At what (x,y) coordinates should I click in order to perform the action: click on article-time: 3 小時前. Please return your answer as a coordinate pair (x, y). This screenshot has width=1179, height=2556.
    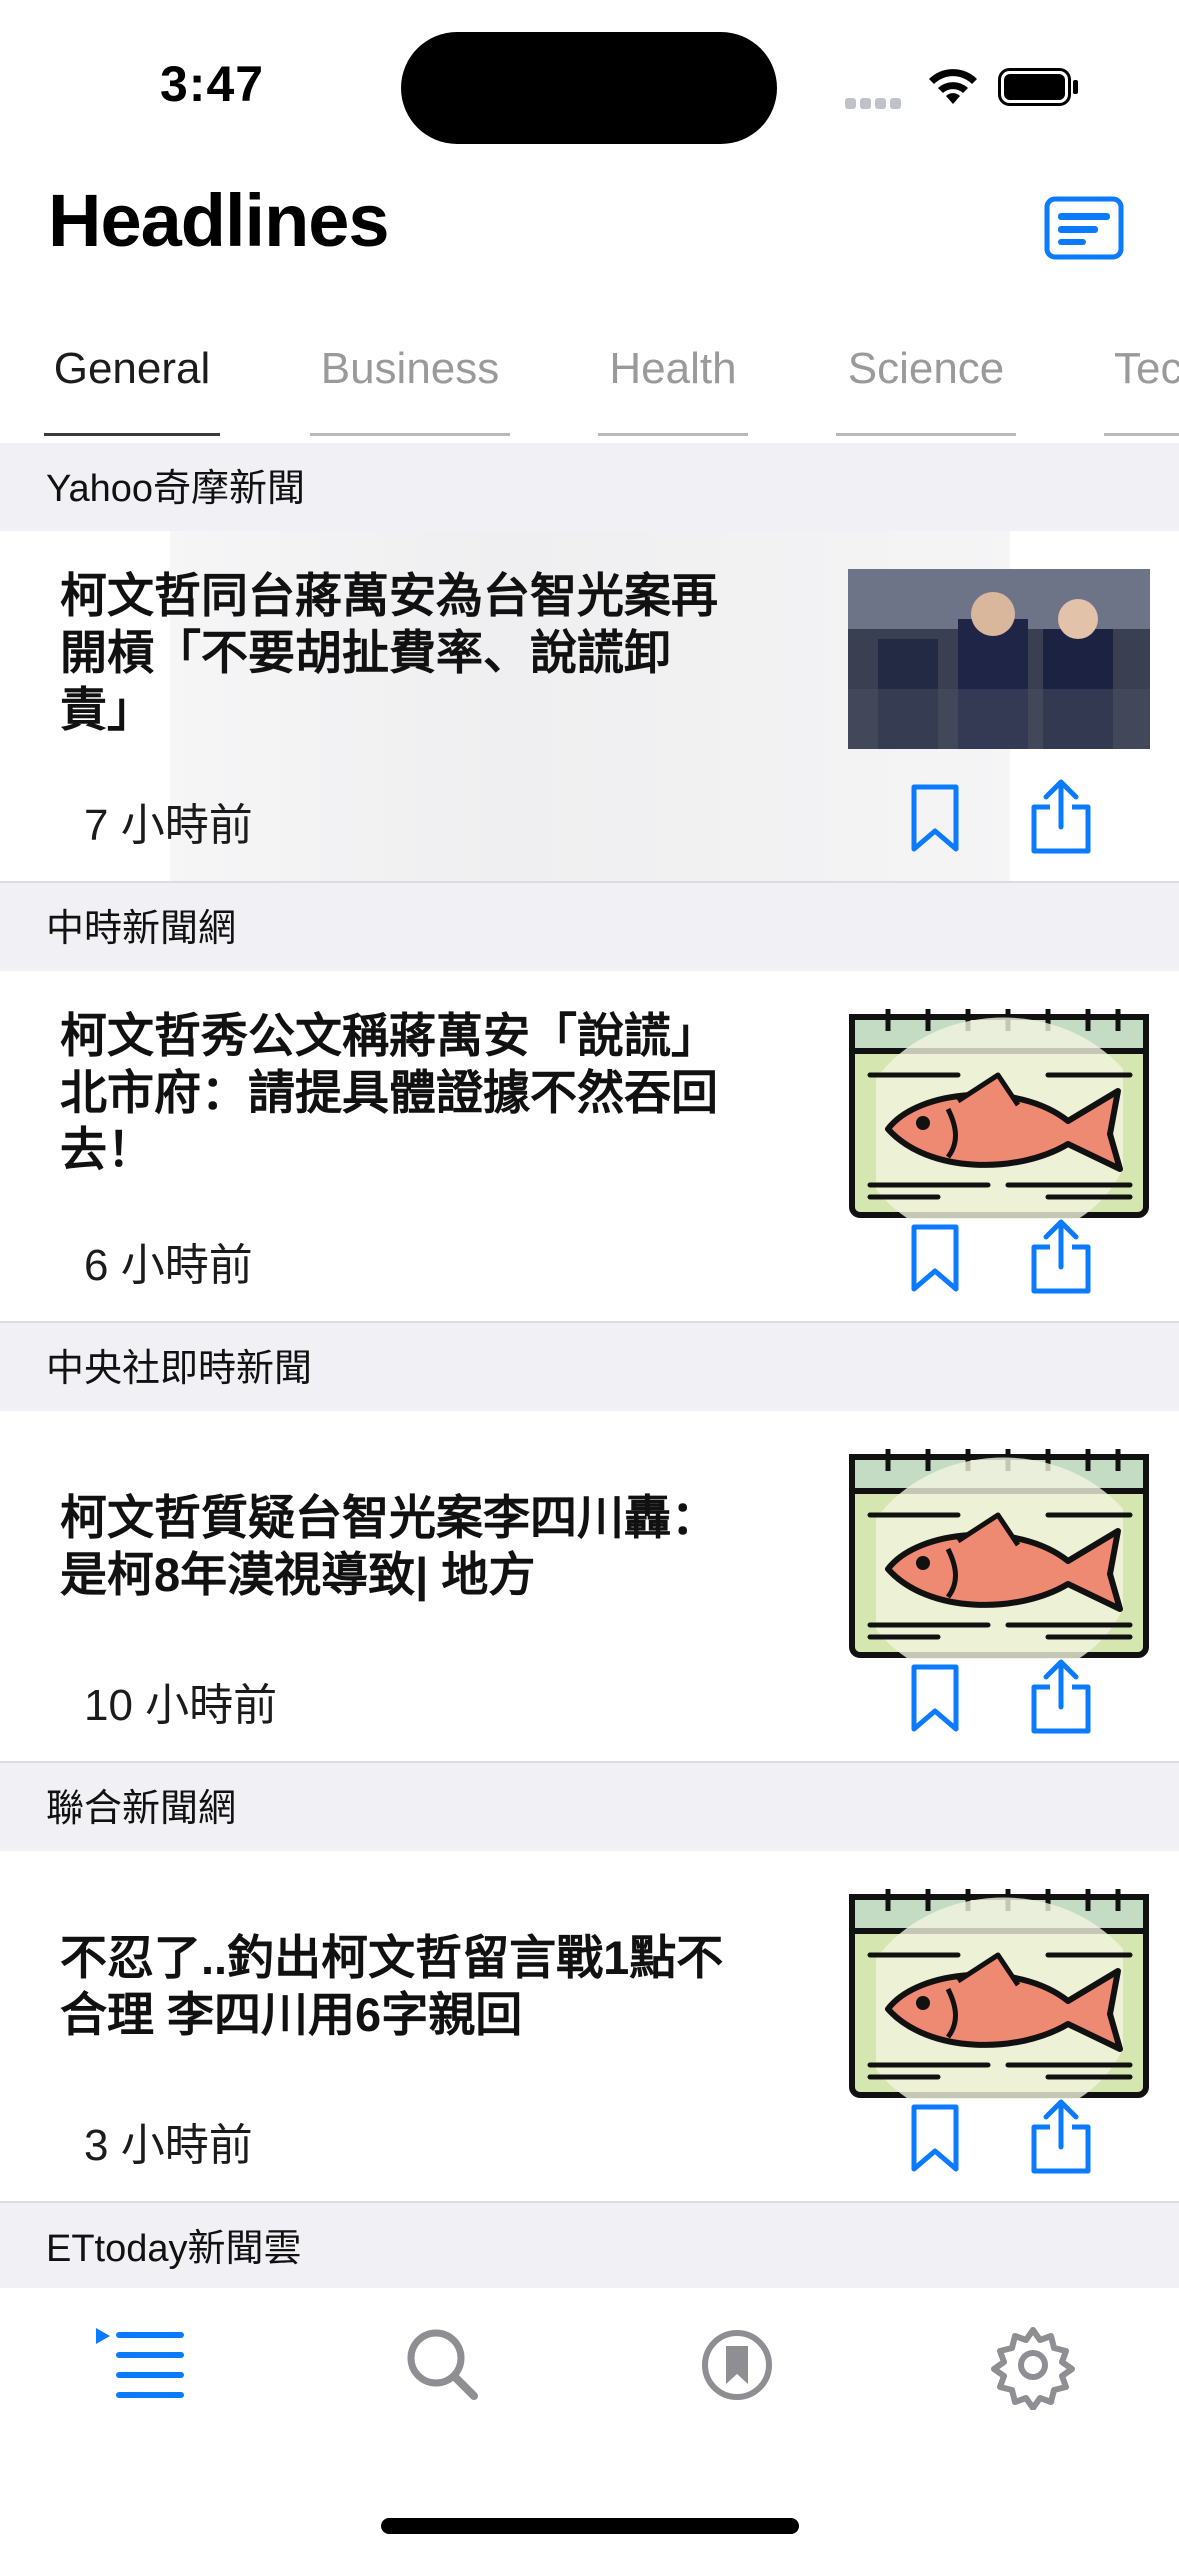
    Looking at the image, I should click on (168, 2145).